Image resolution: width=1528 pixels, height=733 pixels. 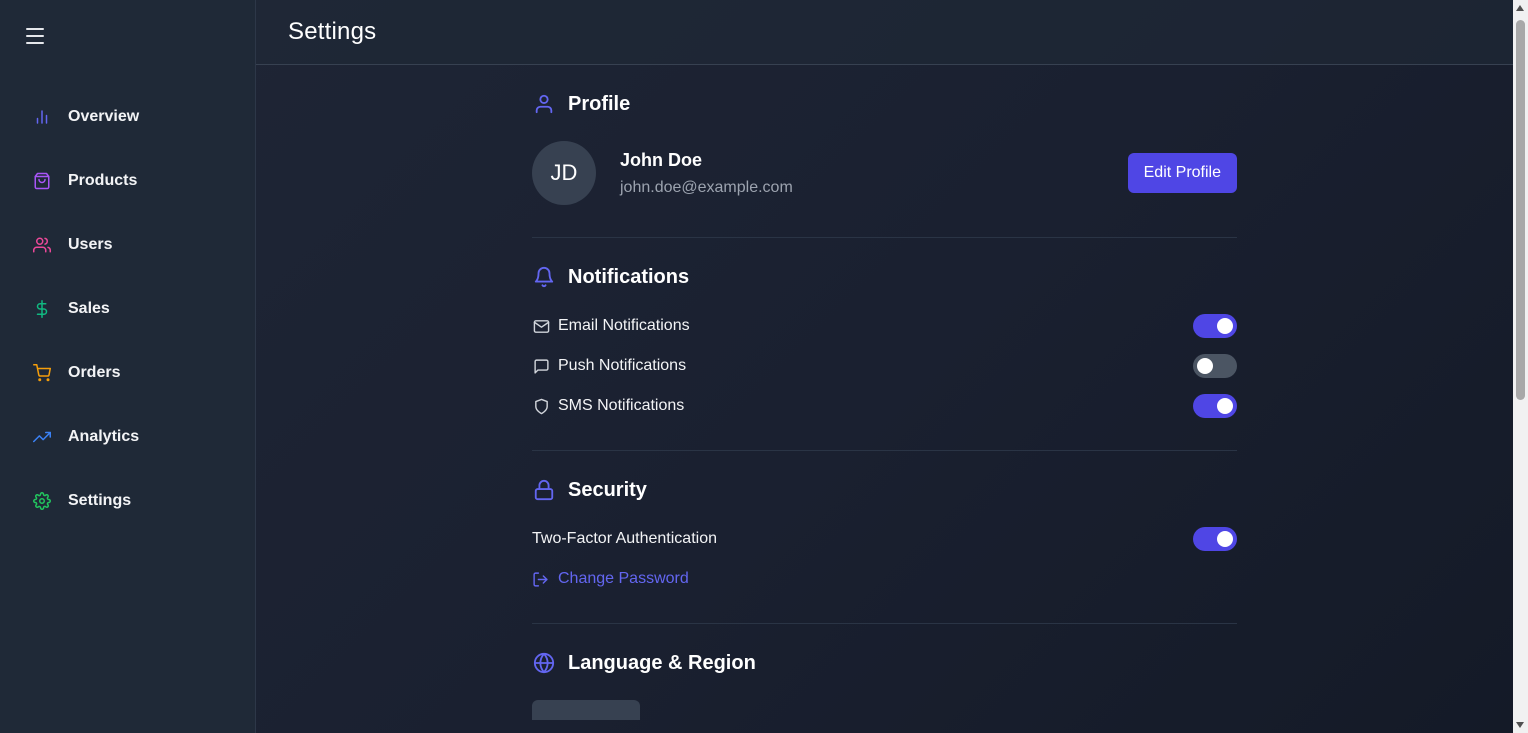 I want to click on gear-icon, so click(x=42, y=501).